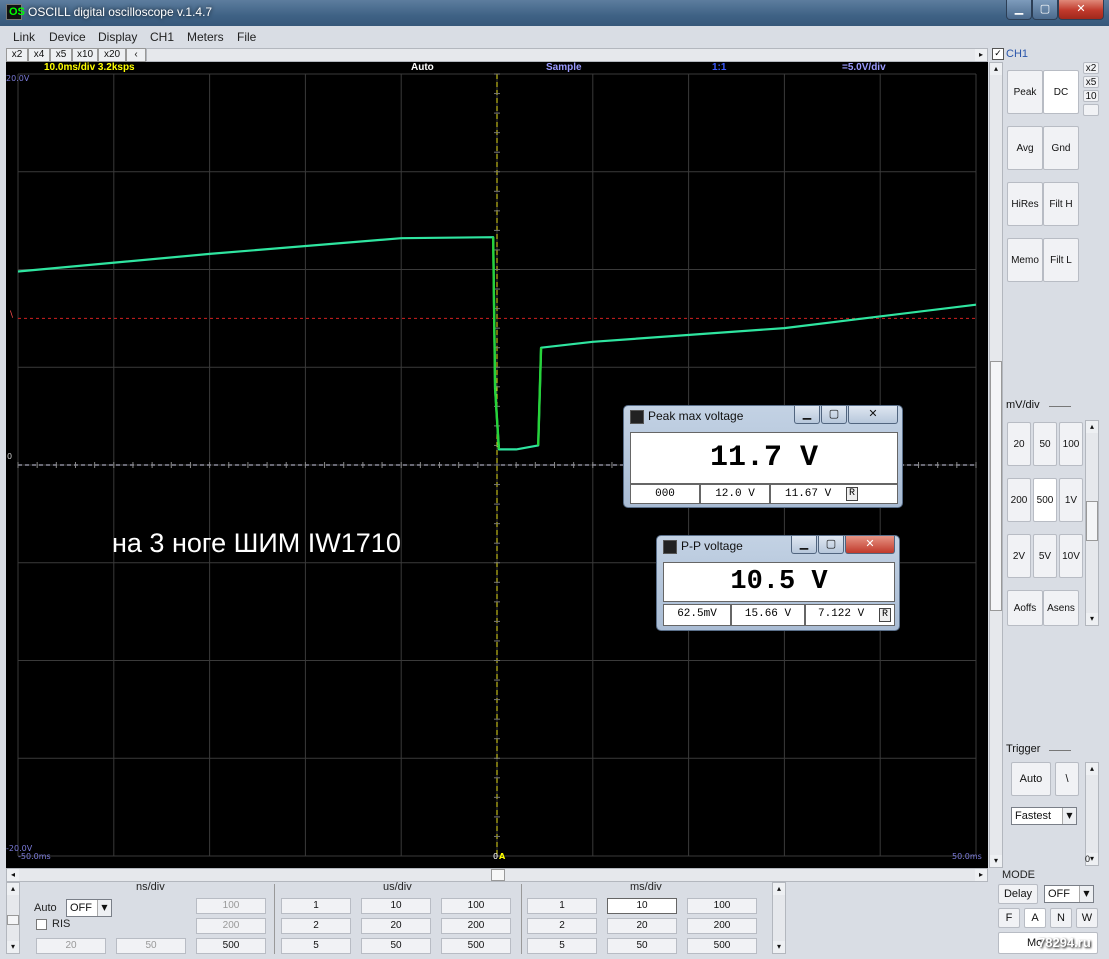 This screenshot has width=1109, height=959. Describe the element at coordinates (71, 946) in the screenshot. I see `ns-20-button: 20` at that location.